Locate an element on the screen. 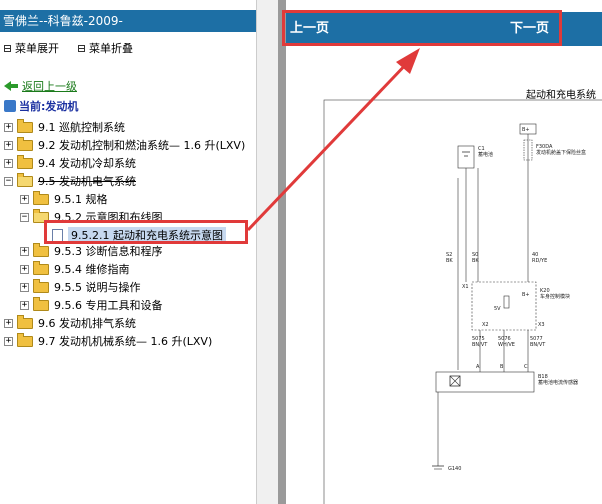 This screenshot has height=504, width=602. tree-item-description: + 9.5.5 说明与操作 is located at coordinates (80, 287).